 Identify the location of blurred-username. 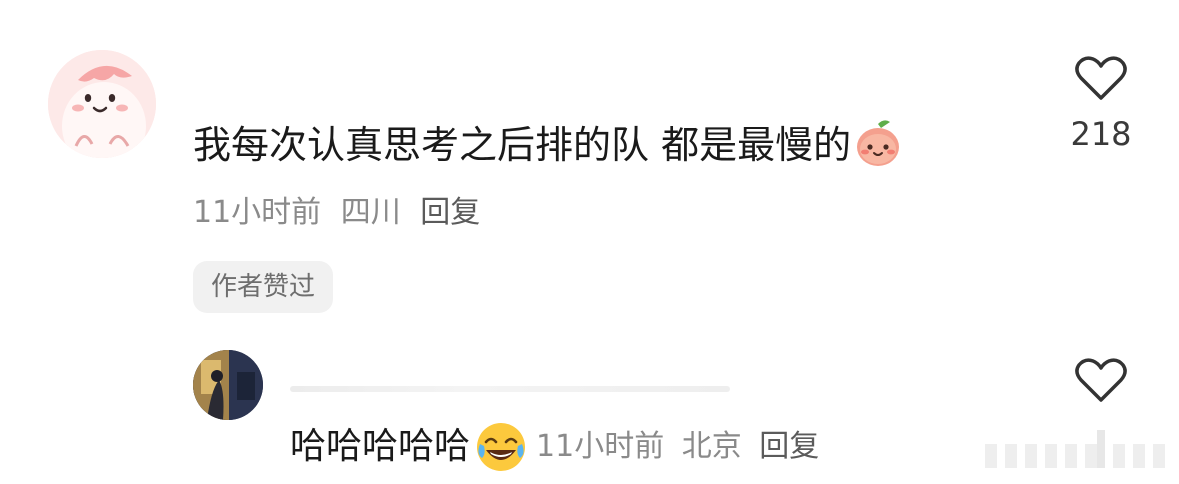
(510, 389).